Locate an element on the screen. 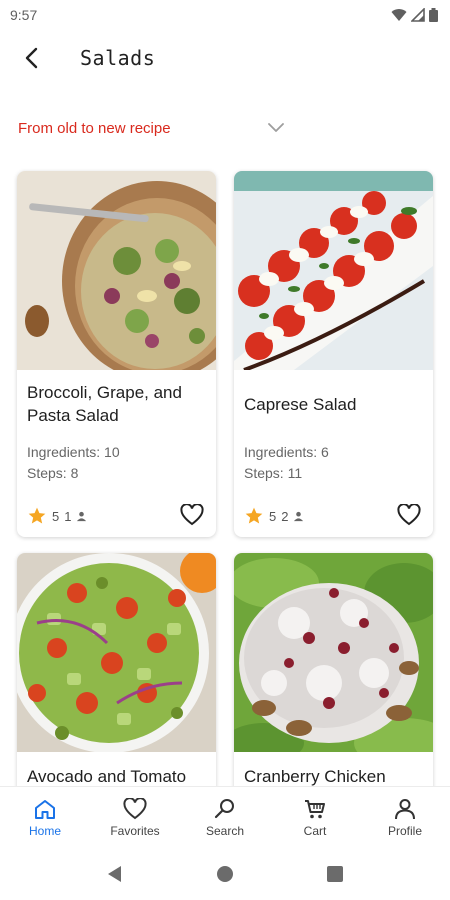  system-navigation-bar is located at coordinates (225, 874).